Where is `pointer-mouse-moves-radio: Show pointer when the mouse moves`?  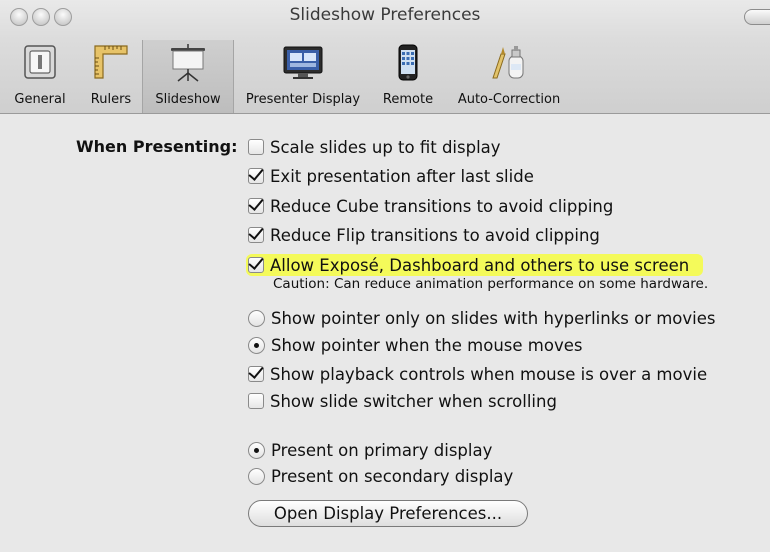 pointer-mouse-moves-radio: Show pointer when the mouse moves is located at coordinates (415, 345).